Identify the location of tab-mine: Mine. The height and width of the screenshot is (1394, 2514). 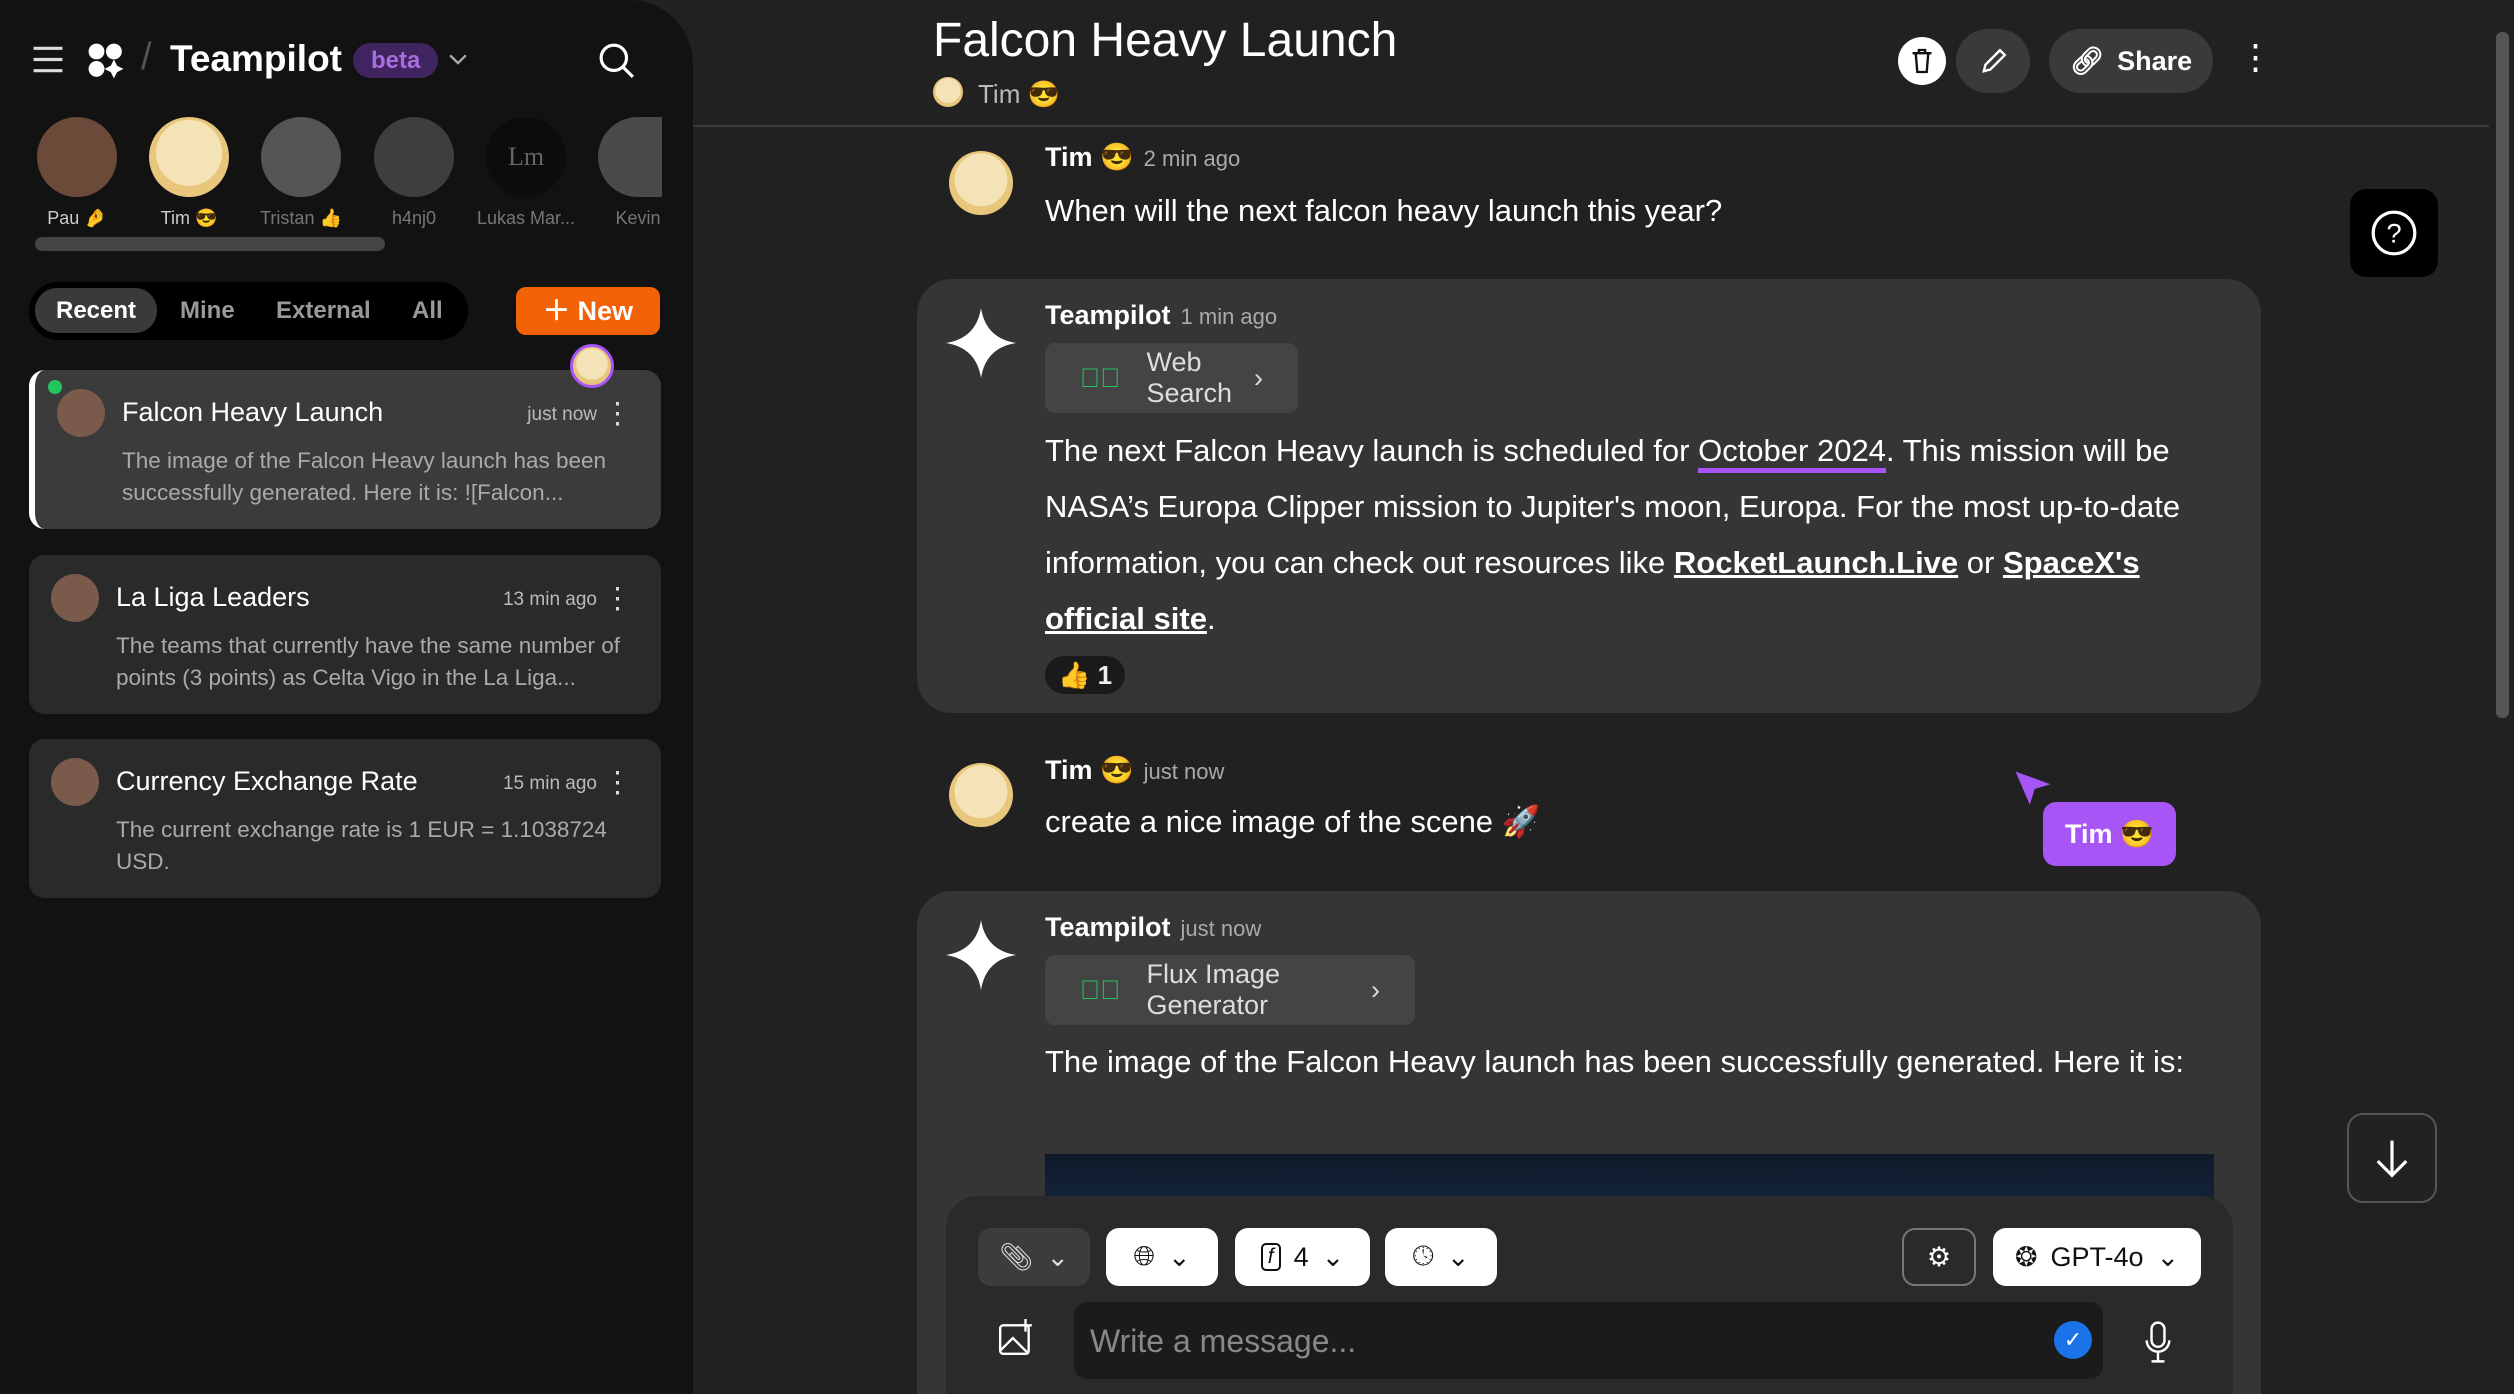
(207, 310).